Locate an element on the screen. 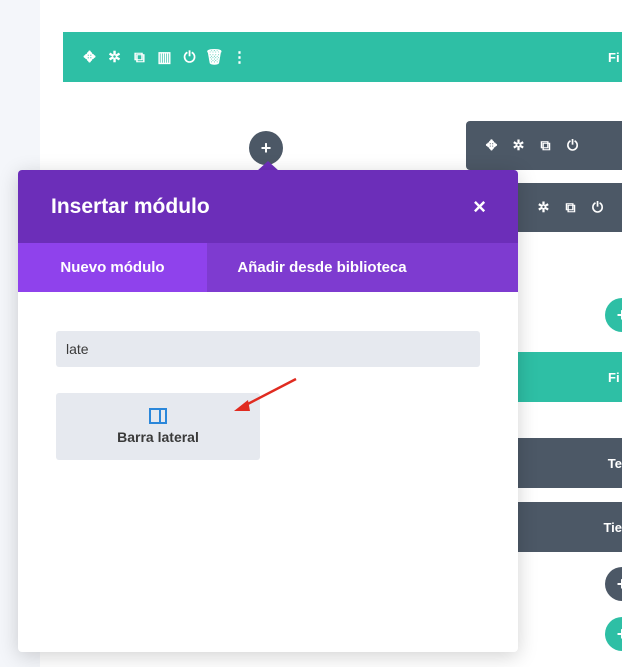 The image size is (622, 667). tab-add-from-library: Añadir desde biblioteca is located at coordinates (322, 267).